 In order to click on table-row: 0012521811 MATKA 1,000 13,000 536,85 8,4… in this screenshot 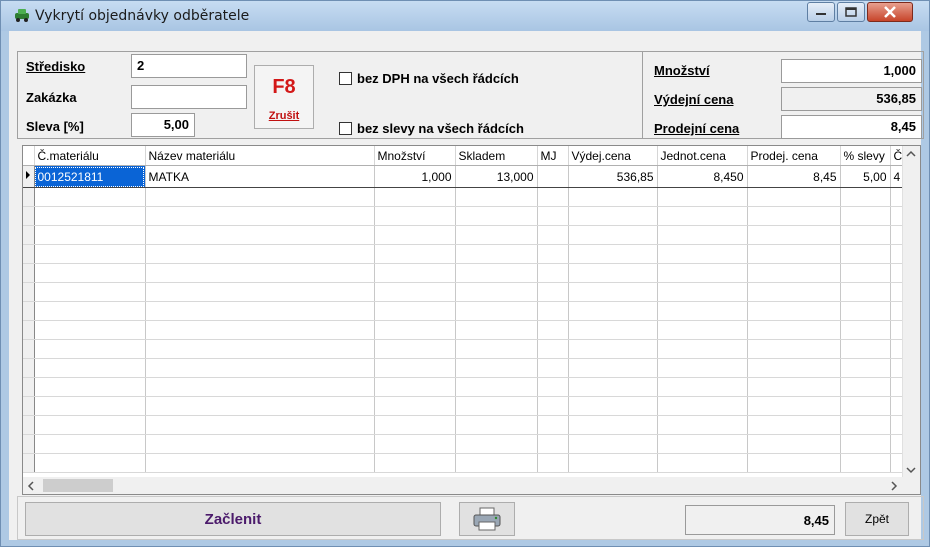, I will do `click(465, 176)`.